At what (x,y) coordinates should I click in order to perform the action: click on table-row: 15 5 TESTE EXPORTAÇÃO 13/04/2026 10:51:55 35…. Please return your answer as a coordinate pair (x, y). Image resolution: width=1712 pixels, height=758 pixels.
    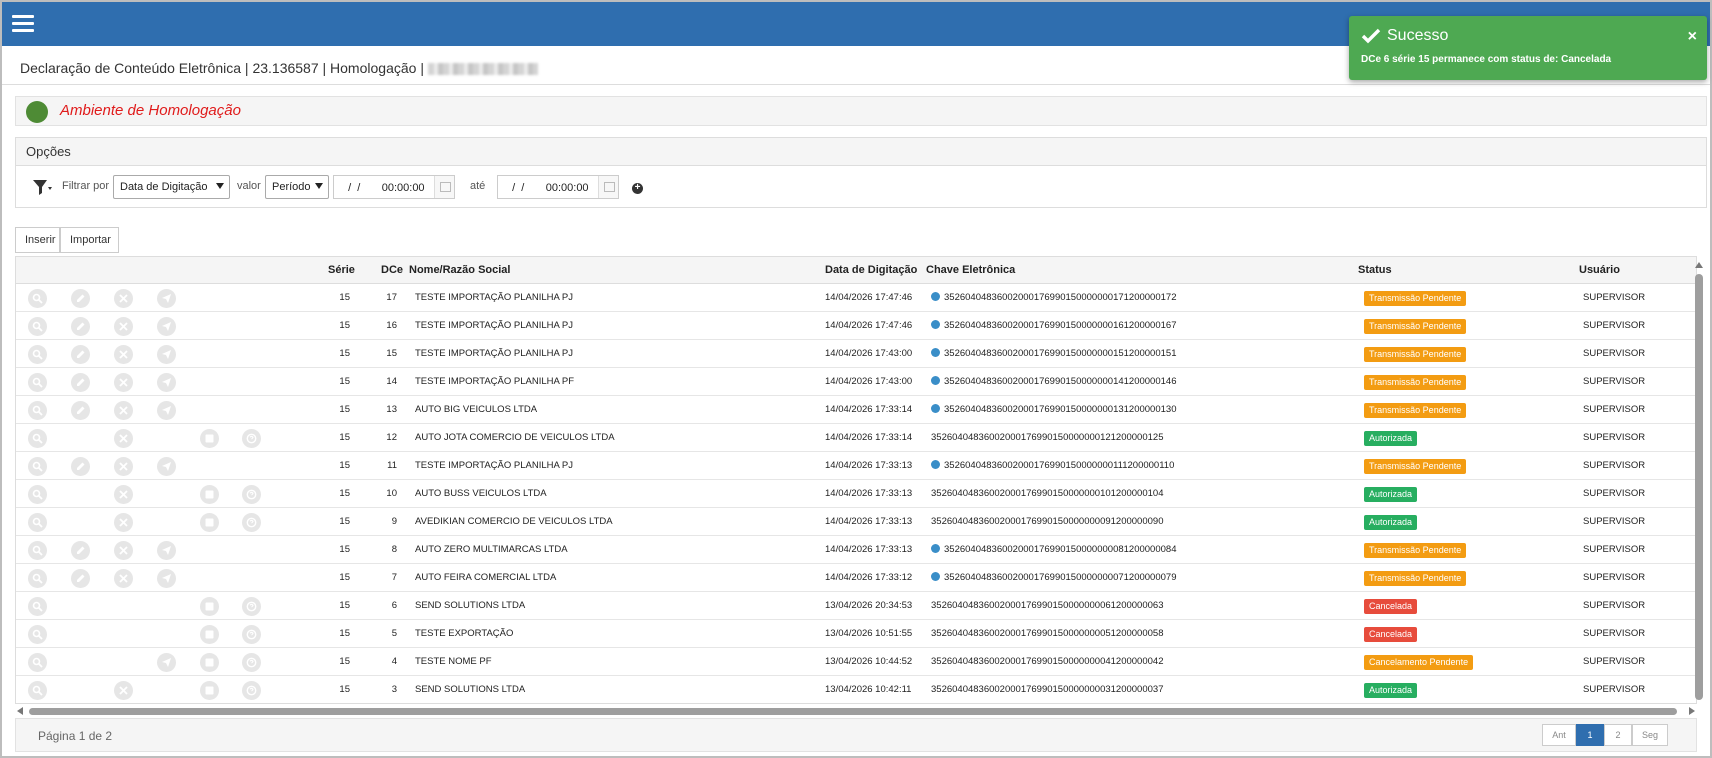
    Looking at the image, I should click on (856, 634).